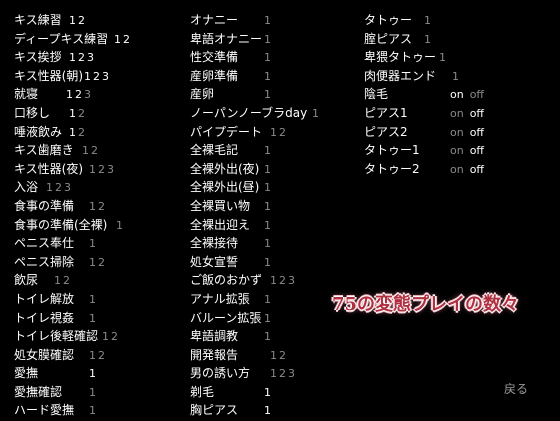 This screenshot has height=421, width=560. I want to click on scene-row: タトゥー2 on off, so click(454, 169).